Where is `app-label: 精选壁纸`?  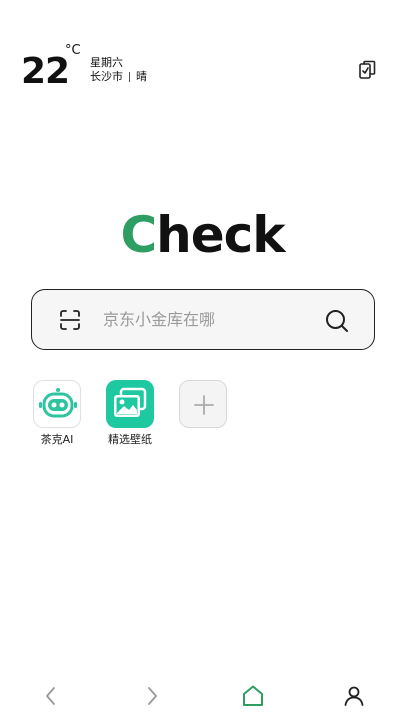
app-label: 精选壁纸 is located at coordinates (130, 439).